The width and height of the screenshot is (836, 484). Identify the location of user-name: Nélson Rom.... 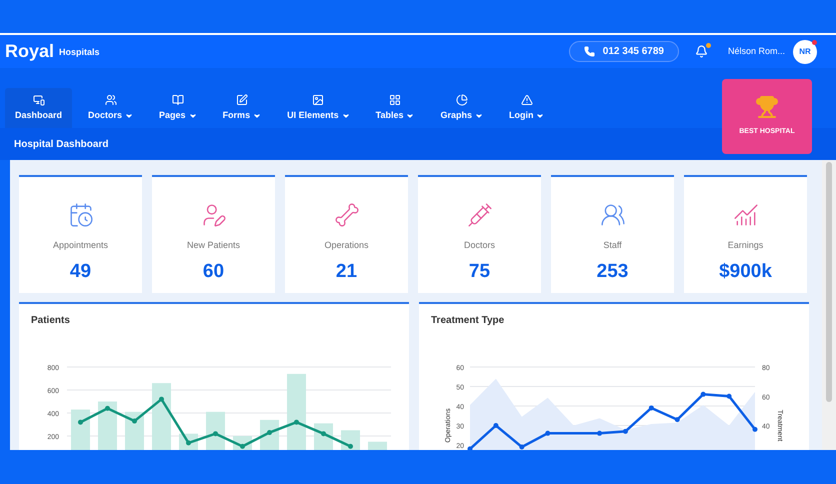
(756, 51).